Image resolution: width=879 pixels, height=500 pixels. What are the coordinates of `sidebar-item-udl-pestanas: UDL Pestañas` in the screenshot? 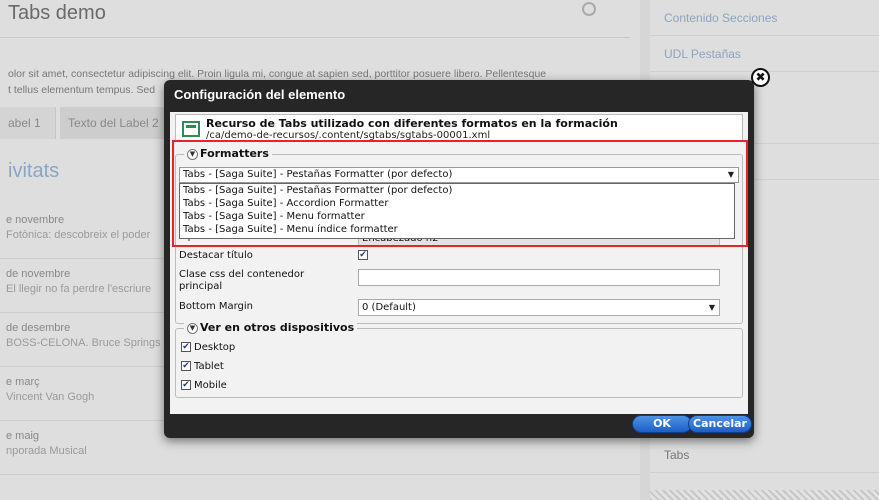 It's located at (764, 54).